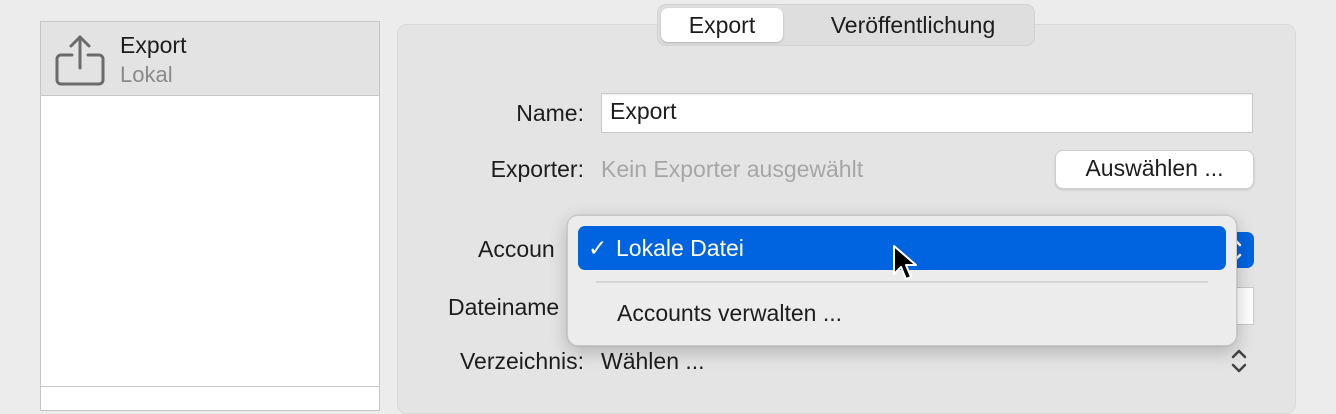  I want to click on mouse-pointer-icon, so click(905, 262).